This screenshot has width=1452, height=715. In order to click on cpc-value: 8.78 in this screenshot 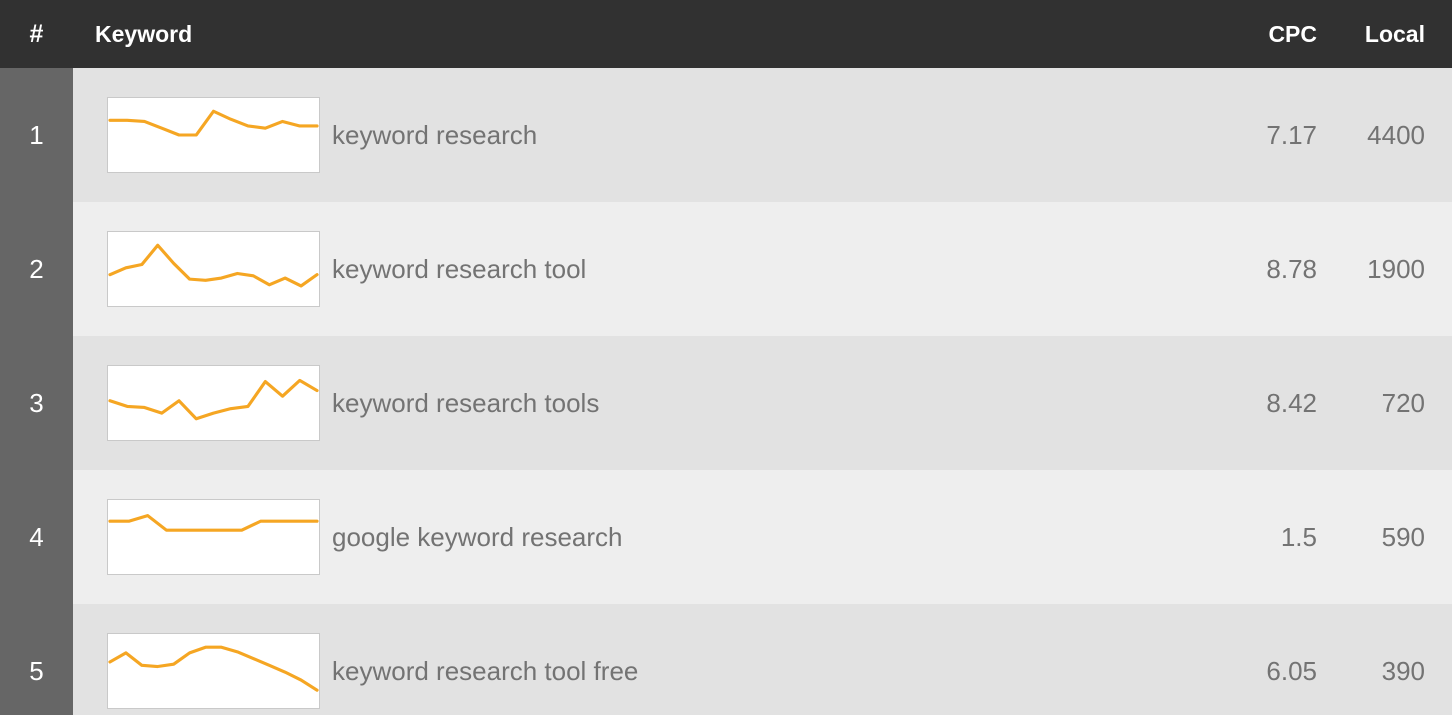, I will do `click(1291, 268)`.